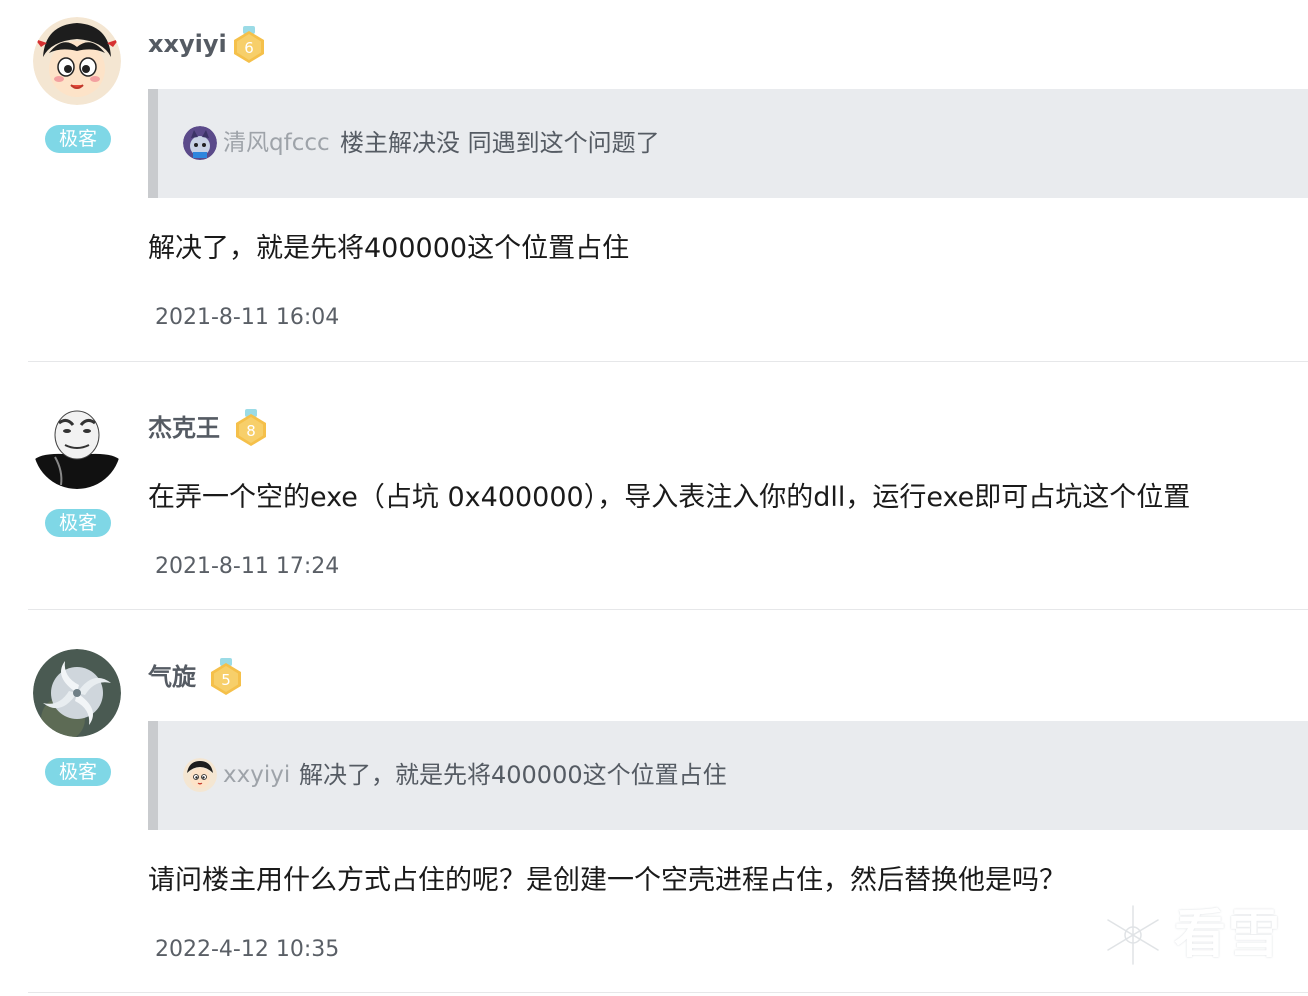 Image resolution: width=1308 pixels, height=996 pixels. I want to click on username: 杰克王, so click(184, 428).